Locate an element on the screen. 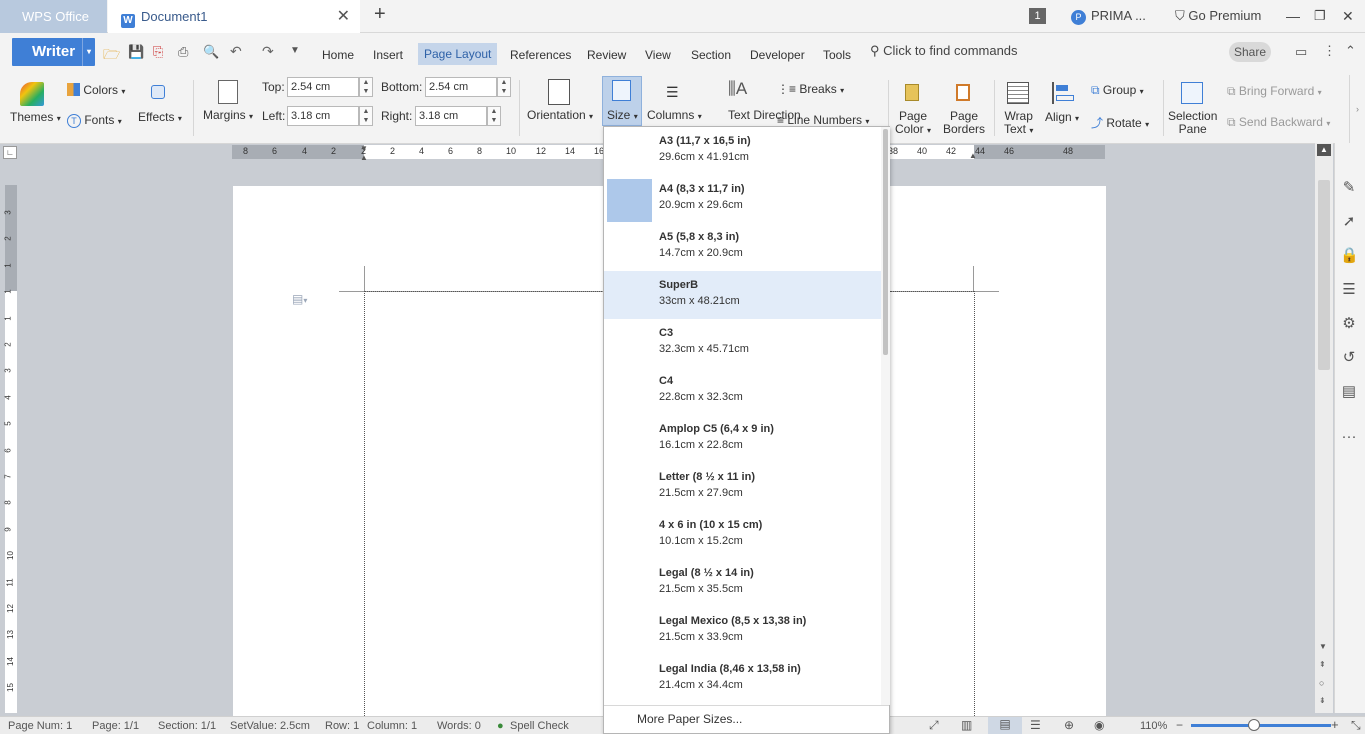 This screenshot has width=1365, height=734. line-numbers-button: ≡ Line Numbers ▾ is located at coordinates (823, 120).